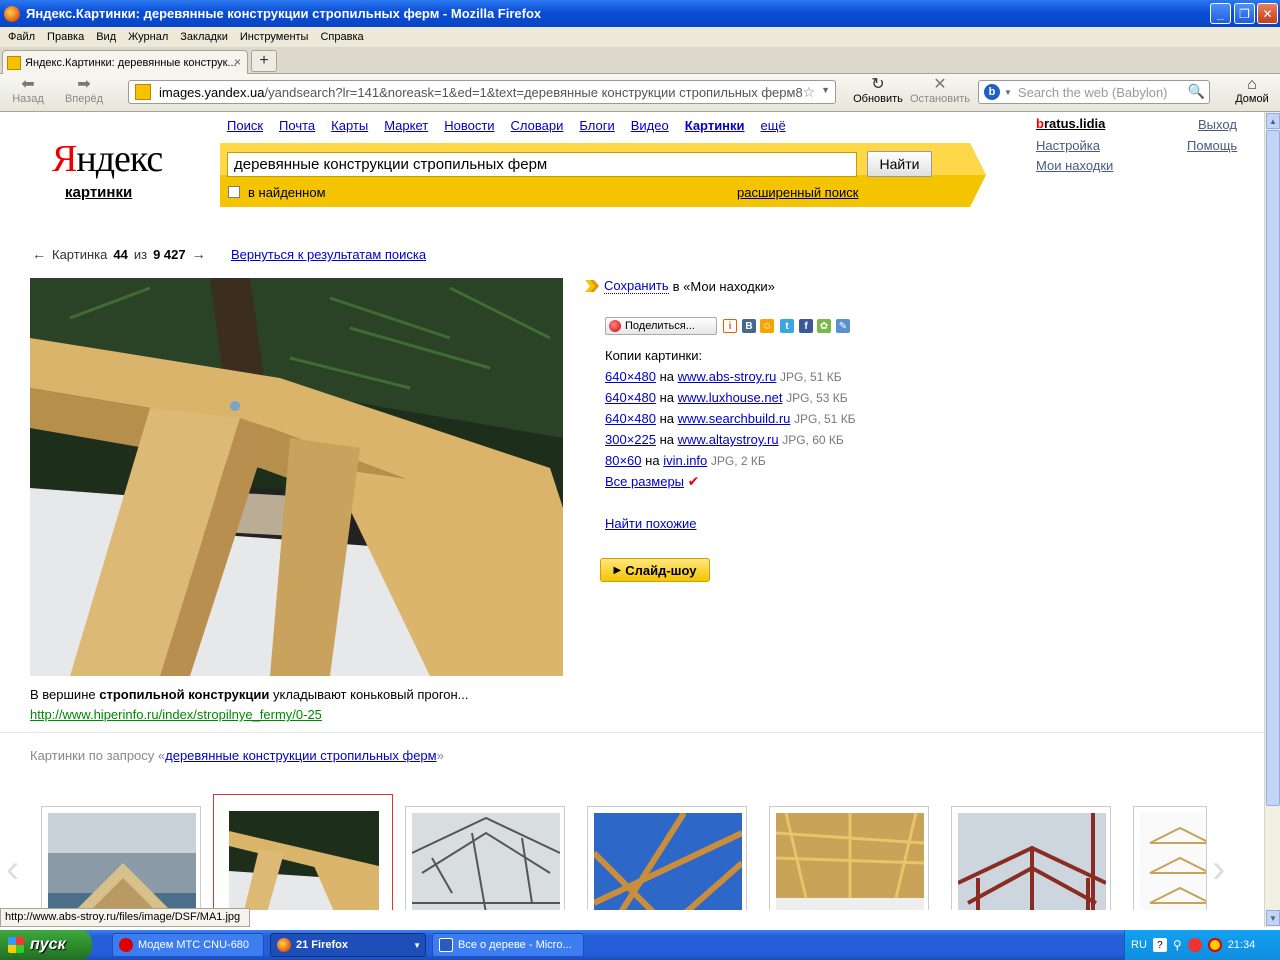  I want to click on task-firefox: 21 Firefox ▼, so click(348, 945).